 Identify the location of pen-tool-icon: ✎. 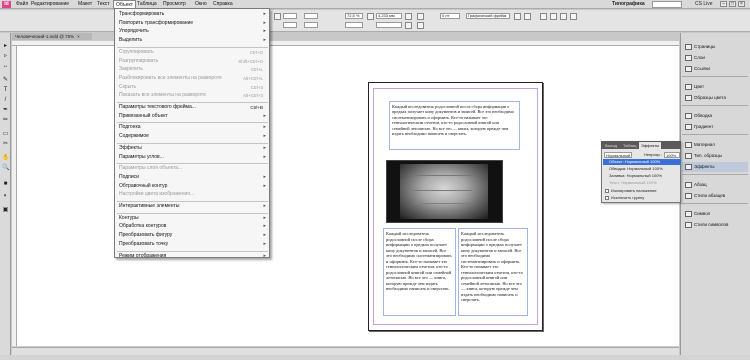
(5, 80).